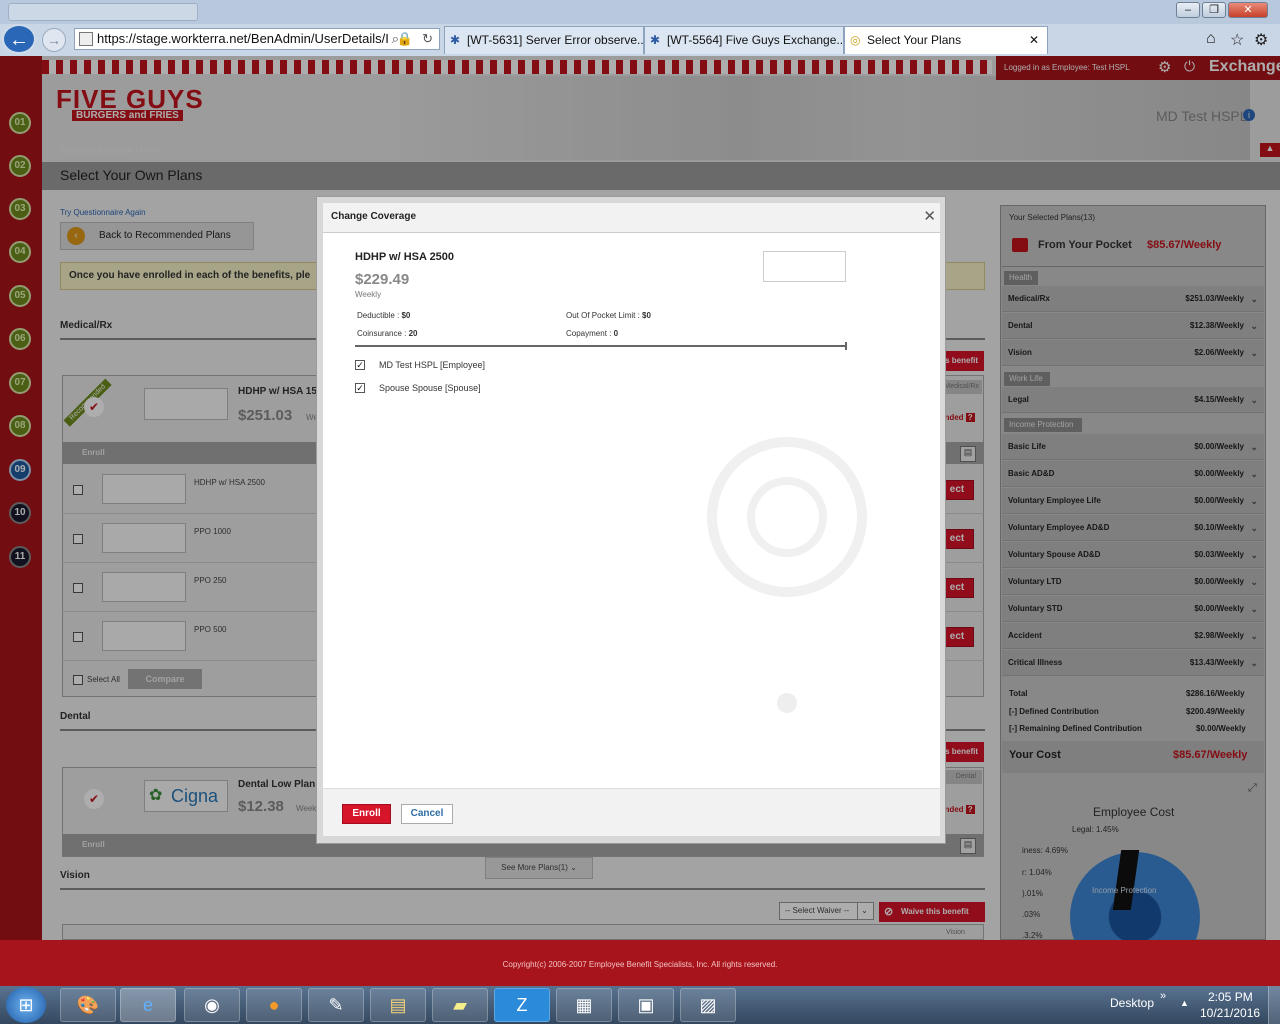 This screenshot has height=1024, width=1280. Describe the element at coordinates (522, 1005) in the screenshot. I see `zoom-icon: Z` at that location.